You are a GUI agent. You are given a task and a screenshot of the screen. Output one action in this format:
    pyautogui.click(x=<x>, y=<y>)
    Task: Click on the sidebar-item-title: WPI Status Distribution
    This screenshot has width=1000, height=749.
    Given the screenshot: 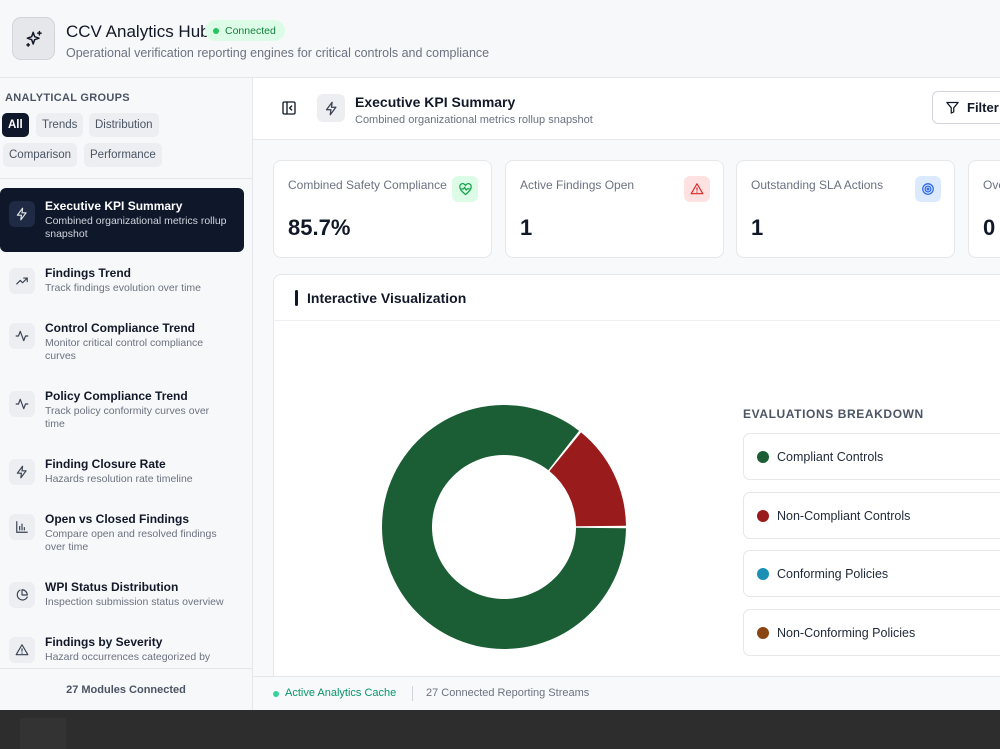 What is the action you would take?
    pyautogui.click(x=112, y=587)
    